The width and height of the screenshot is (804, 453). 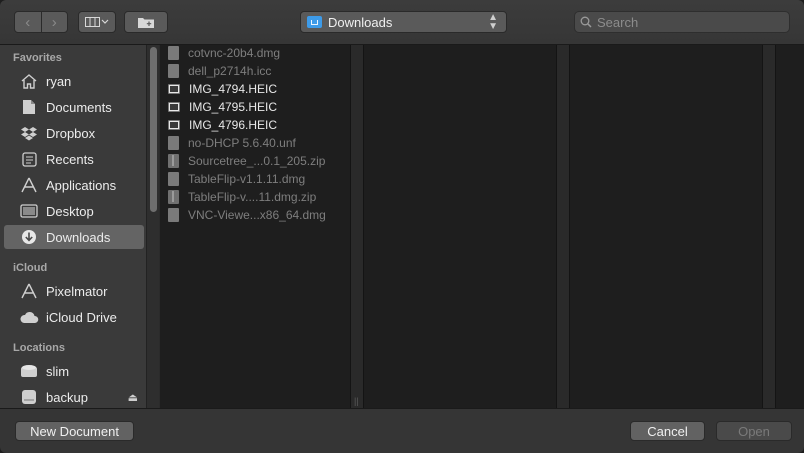 I want to click on sidebar-item-label: Documents, so click(x=79, y=107).